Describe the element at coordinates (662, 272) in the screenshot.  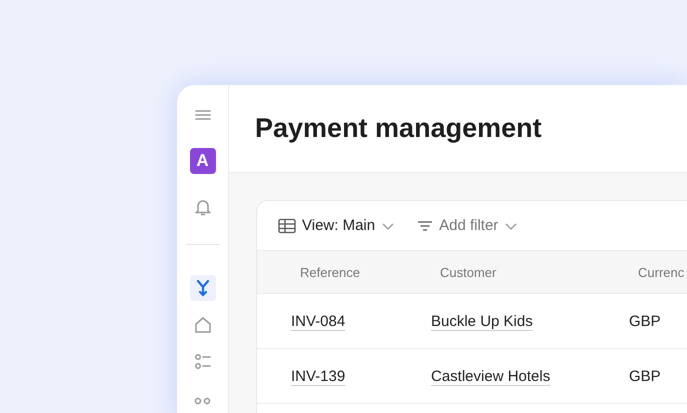
I see `column-header: Currenc` at that location.